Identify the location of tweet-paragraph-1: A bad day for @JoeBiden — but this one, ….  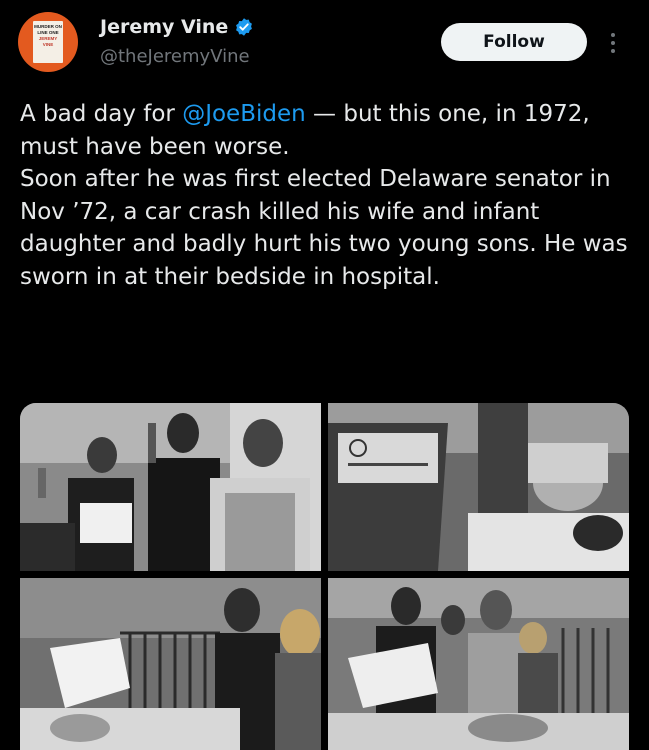
(327, 130).